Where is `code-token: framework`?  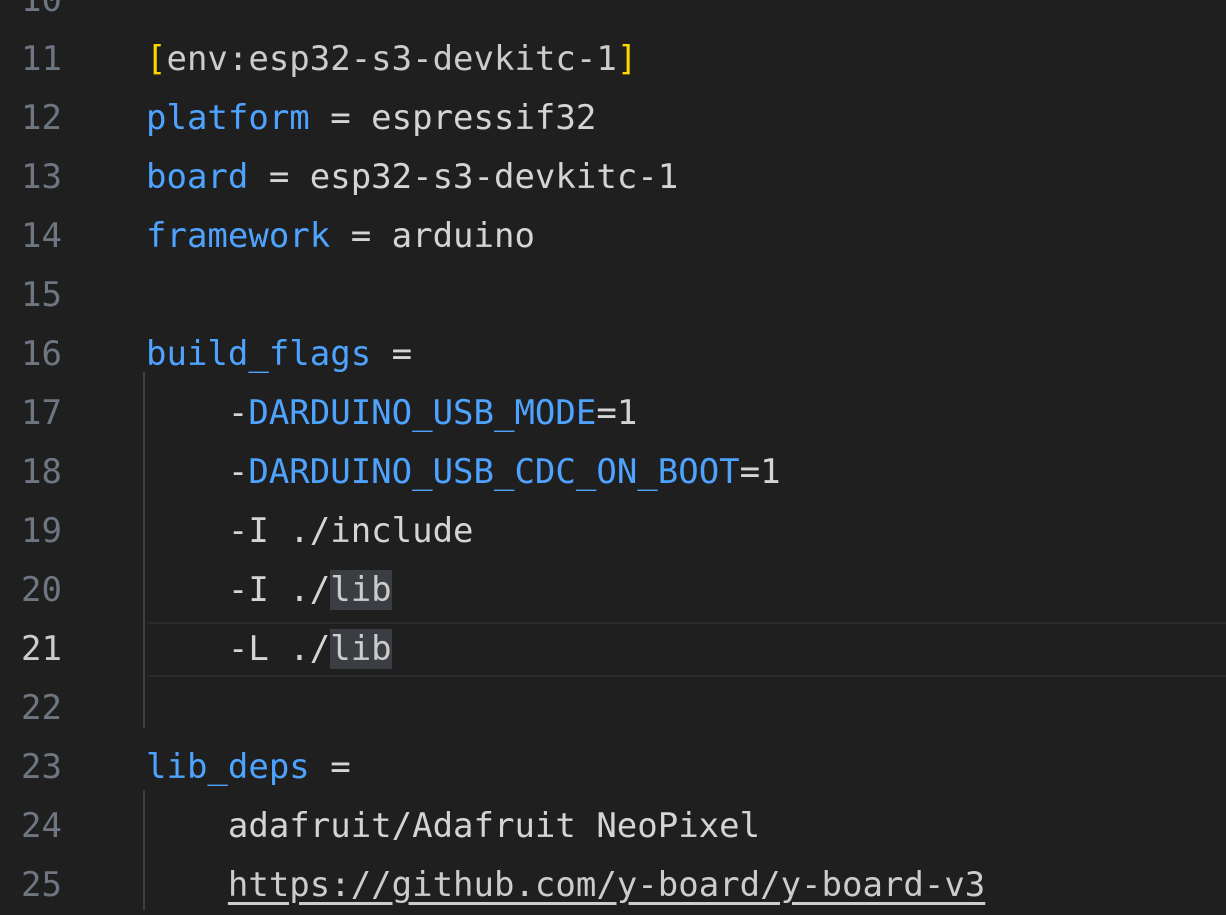
code-token: framework is located at coordinates (238, 236).